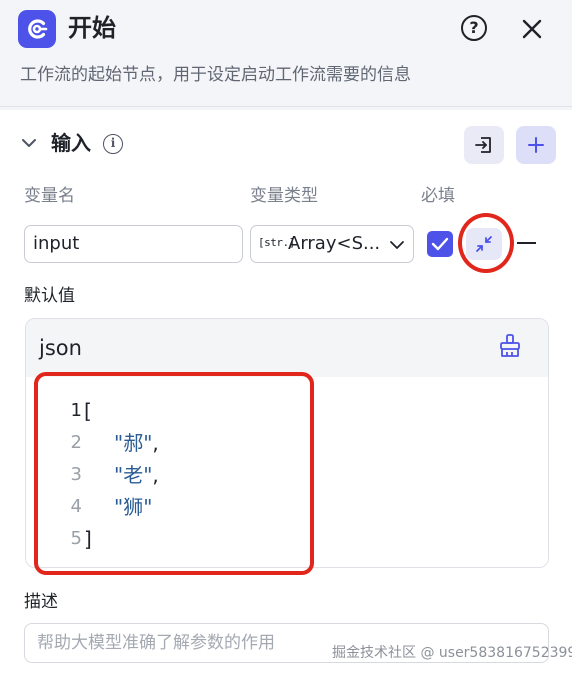 The image size is (572, 678). I want to click on info-icon: i, so click(113, 144).